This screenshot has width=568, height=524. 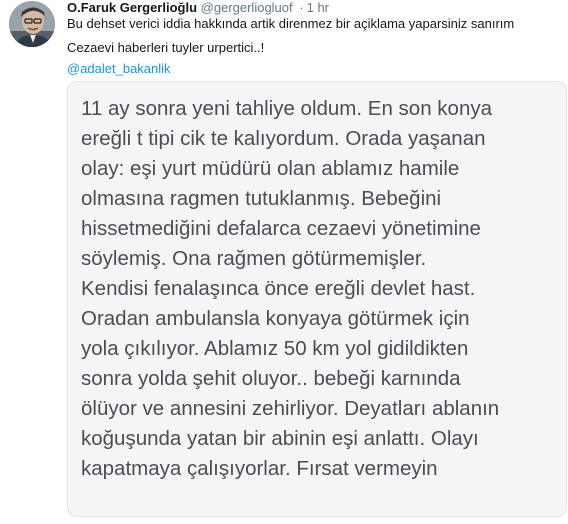 What do you see at coordinates (247, 7) in the screenshot?
I see `handle: @gergerliogluof` at bounding box center [247, 7].